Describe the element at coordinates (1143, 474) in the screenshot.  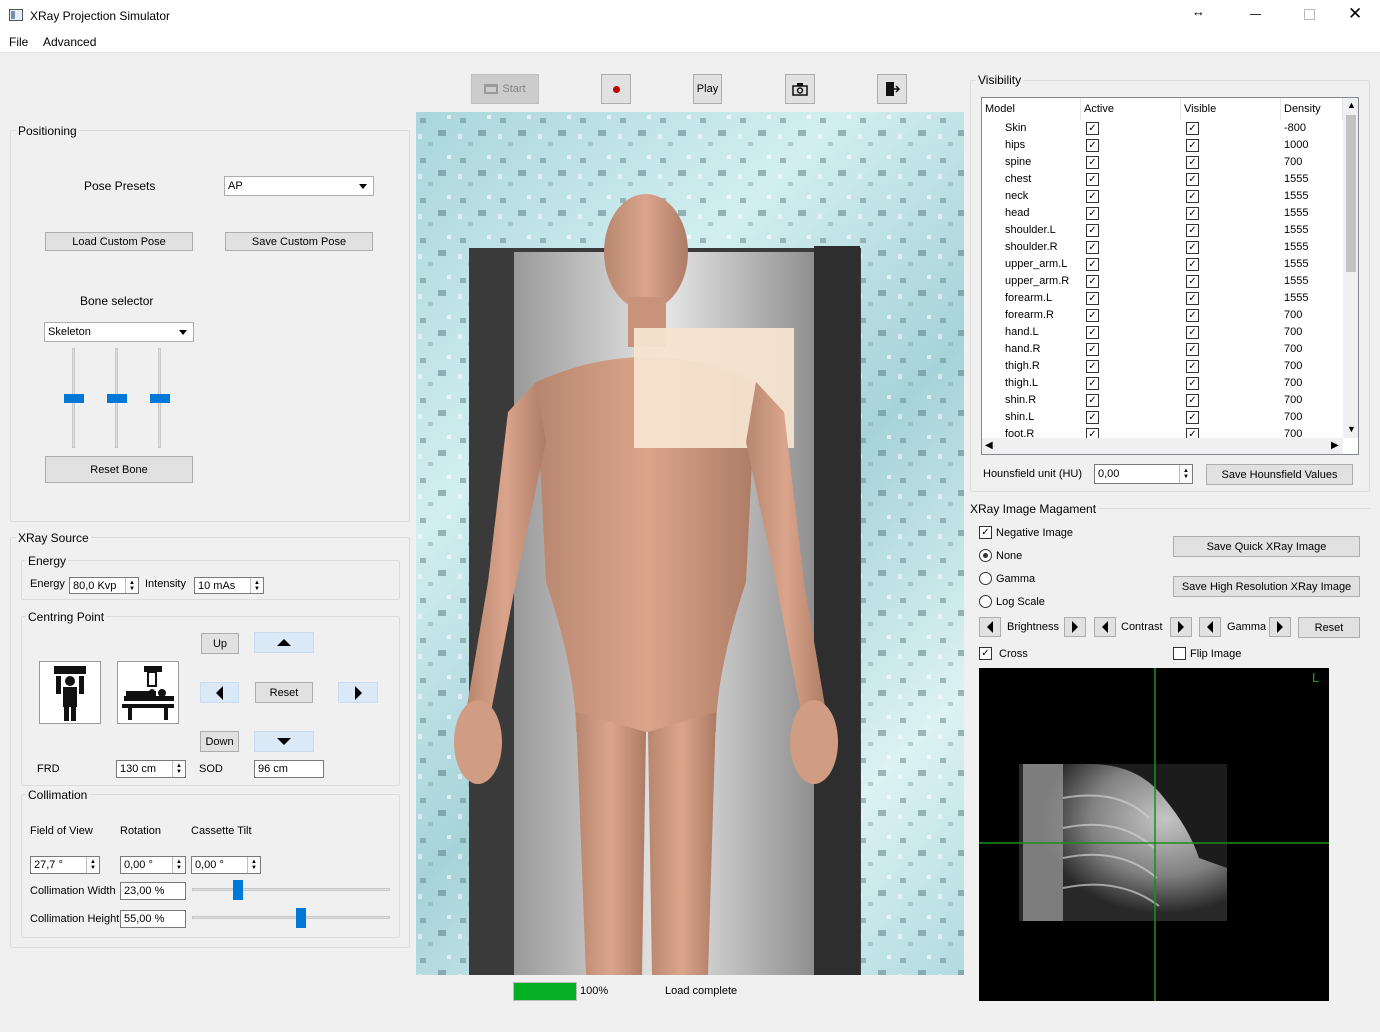
I see `hu-spinbox: 0,00 ▲ ▼` at that location.